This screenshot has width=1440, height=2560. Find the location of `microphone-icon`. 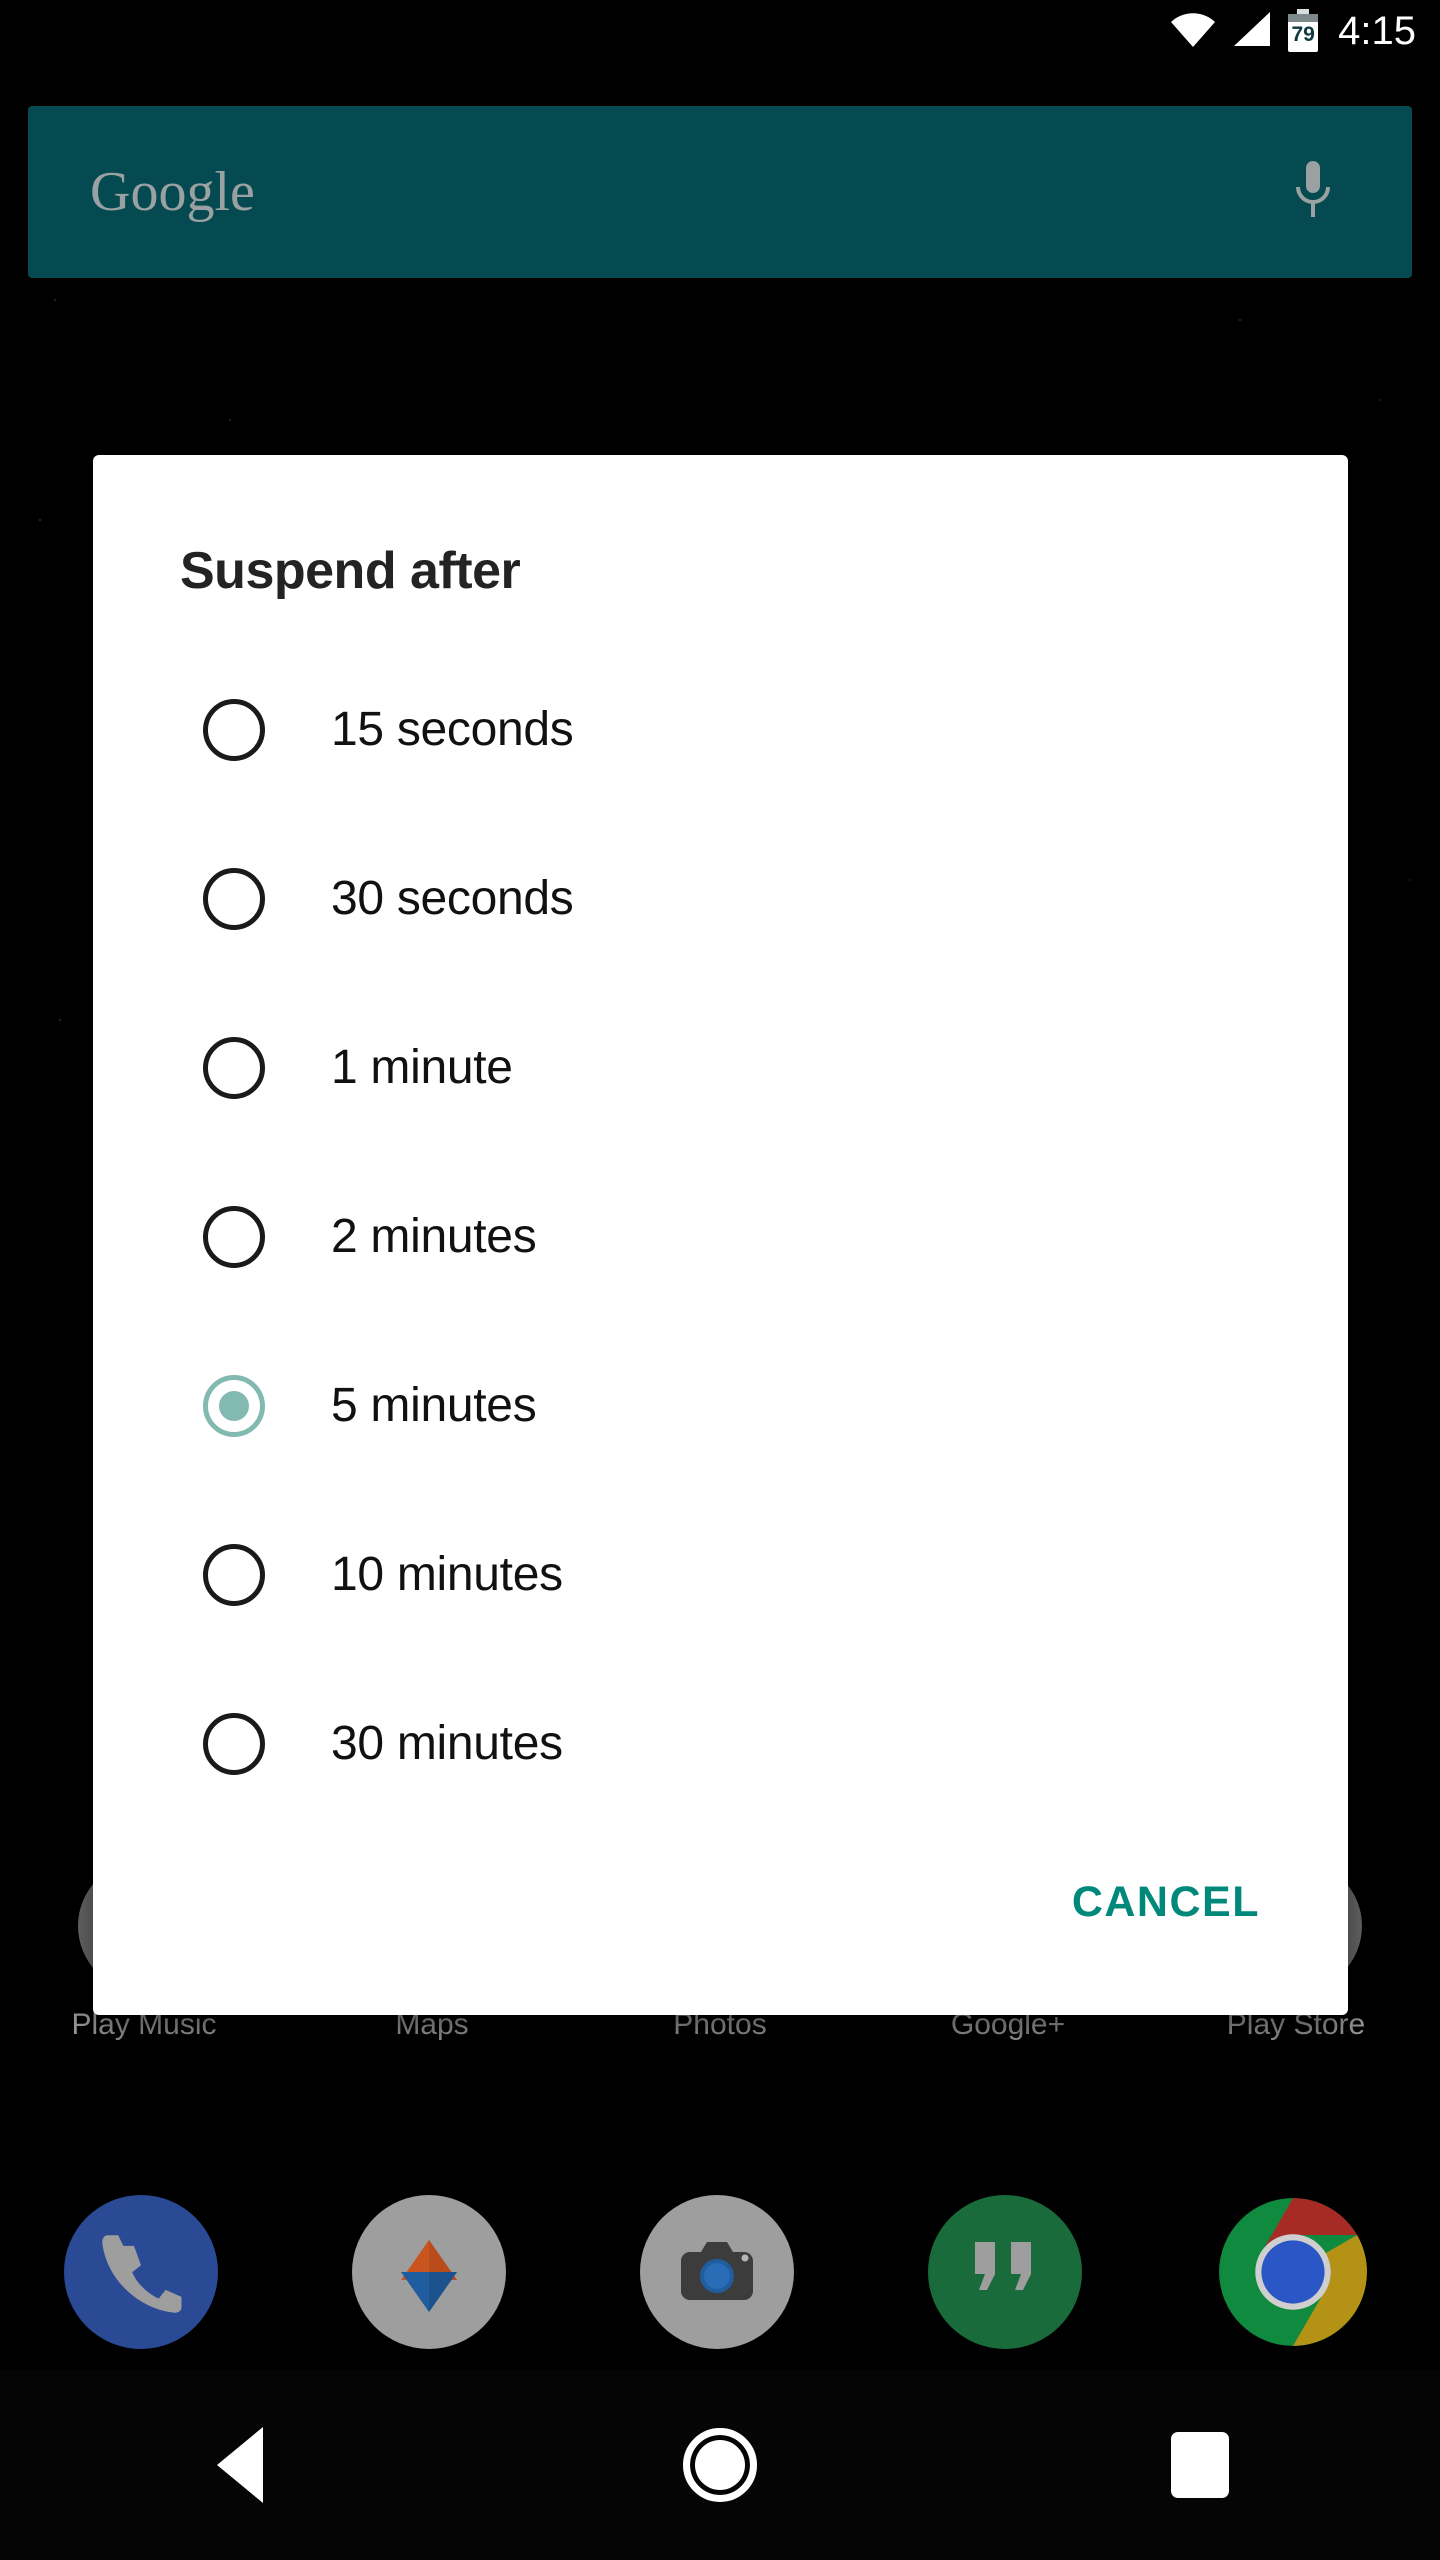

microphone-icon is located at coordinates (1313, 192).